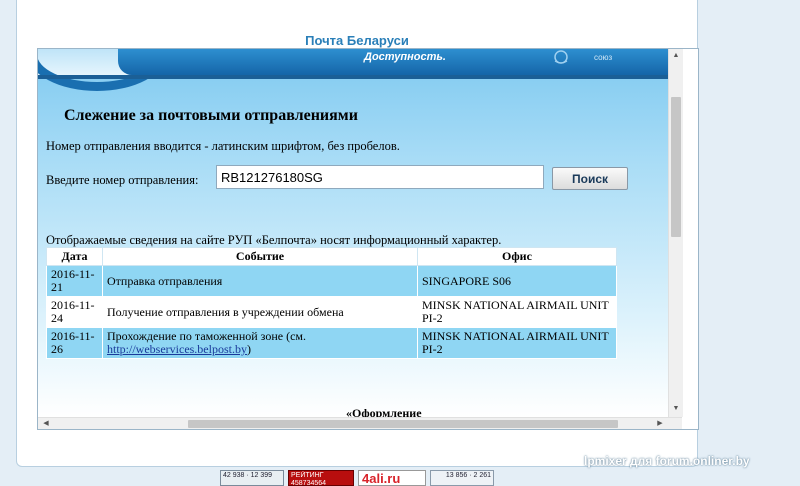 This screenshot has height=486, width=800. Describe the element at coordinates (122, 180) in the screenshot. I see `tracking-input-label: Введите номер отправления:` at that location.